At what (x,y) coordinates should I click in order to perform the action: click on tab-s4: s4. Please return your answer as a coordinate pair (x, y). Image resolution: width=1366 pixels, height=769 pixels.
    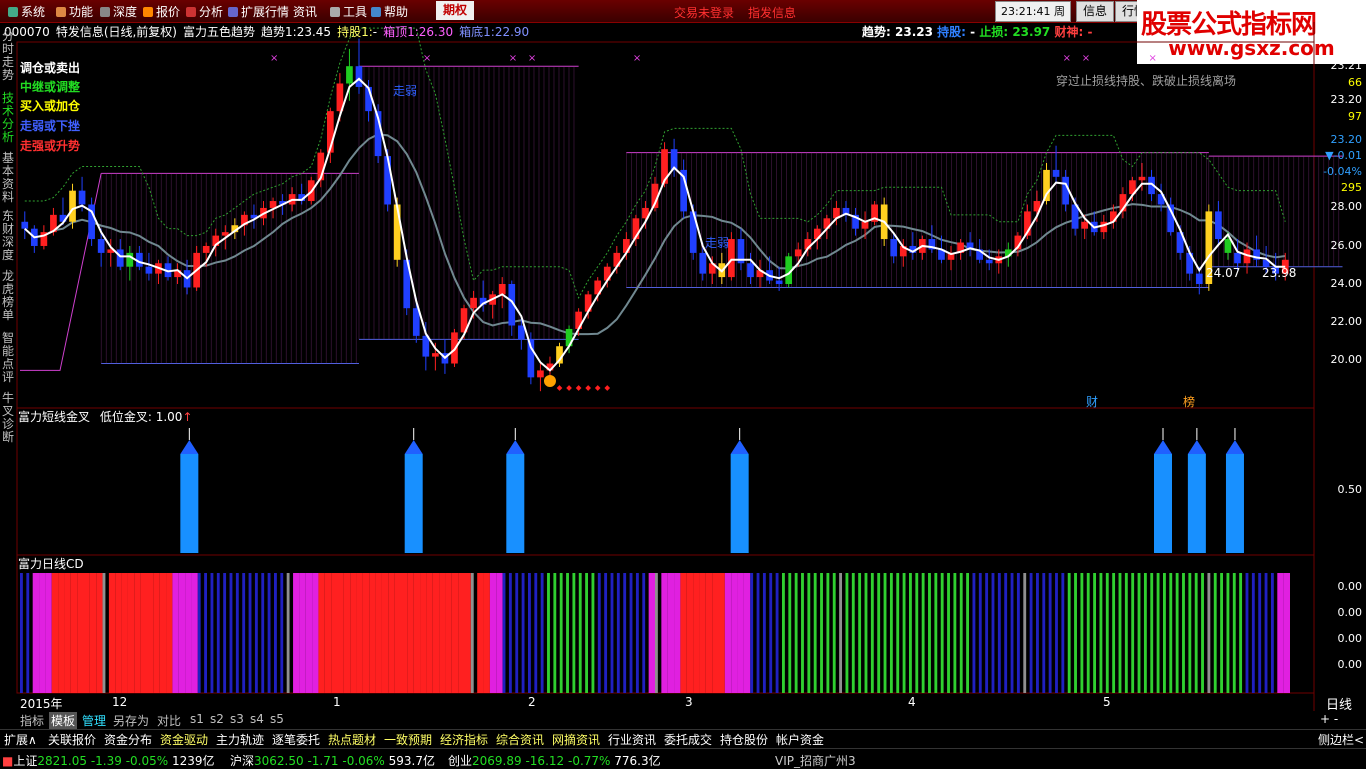
    Looking at the image, I should click on (257, 719).